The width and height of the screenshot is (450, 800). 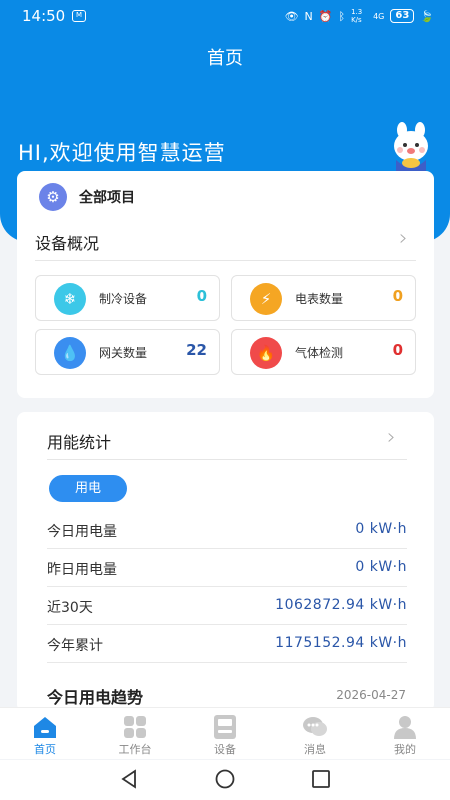 I want to click on tab-messages: 消息, so click(x=315, y=733).